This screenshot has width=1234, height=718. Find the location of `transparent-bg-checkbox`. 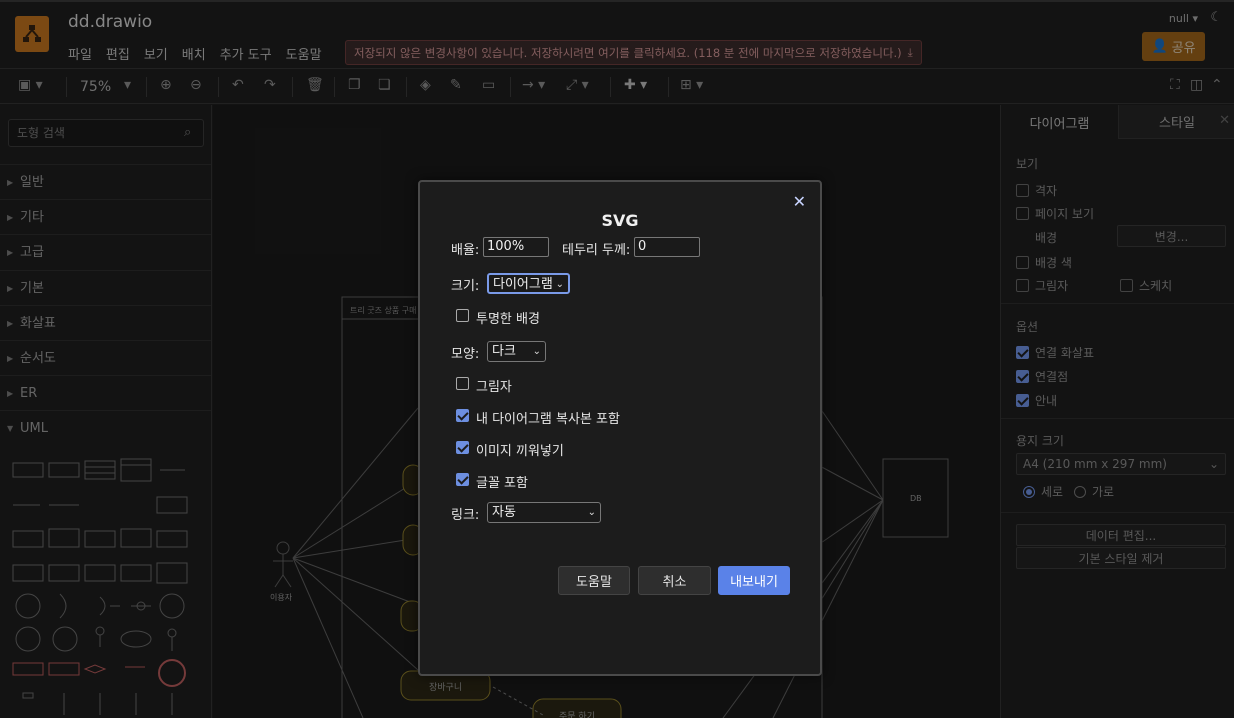

transparent-bg-checkbox is located at coordinates (462, 315).